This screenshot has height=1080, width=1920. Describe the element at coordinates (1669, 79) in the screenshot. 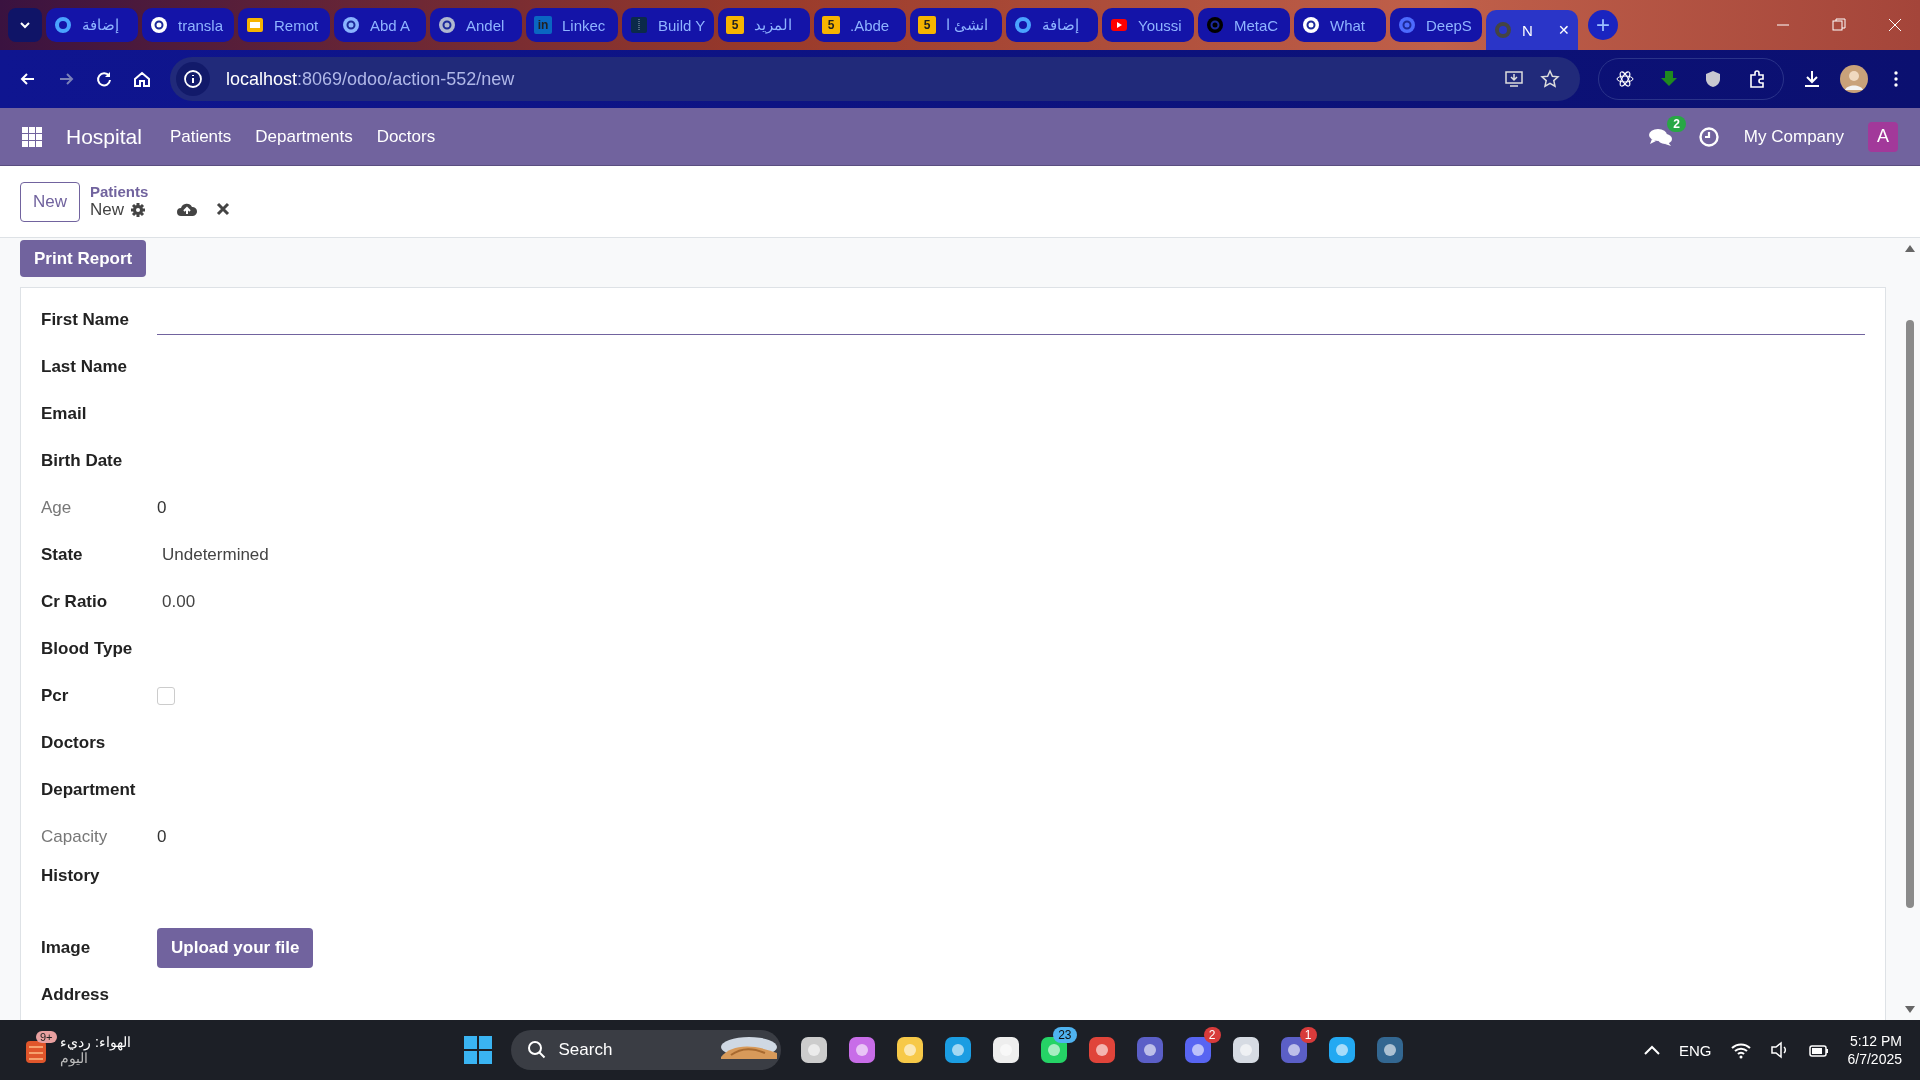

I see `download-arrow-icon` at that location.